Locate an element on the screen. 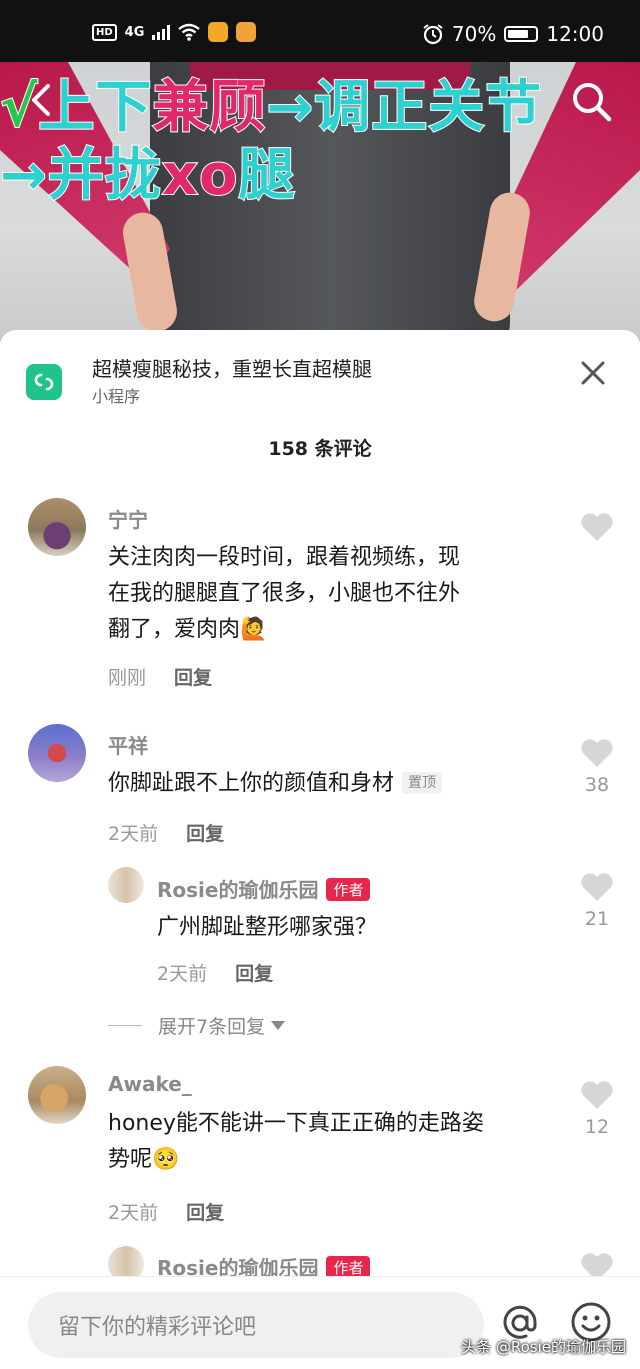 The height and width of the screenshot is (1369, 640). status-left: HD 4G is located at coordinates (174, 32).